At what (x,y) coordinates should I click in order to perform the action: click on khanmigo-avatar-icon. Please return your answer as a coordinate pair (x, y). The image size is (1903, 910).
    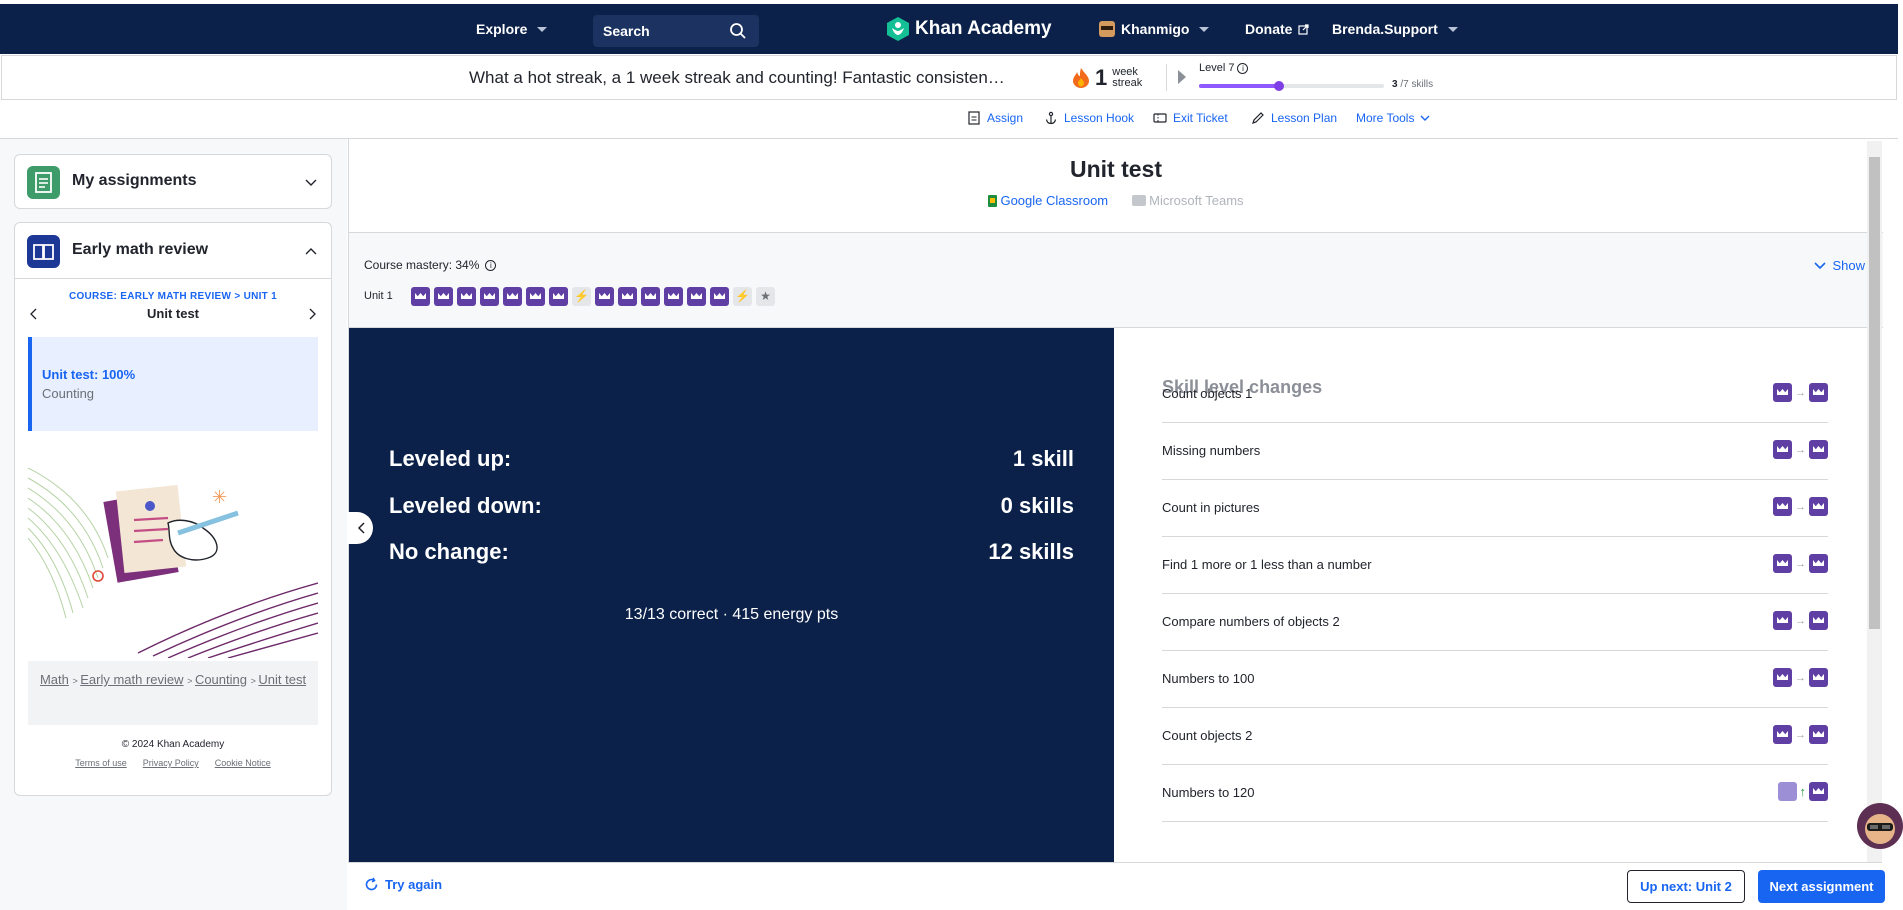
    Looking at the image, I should click on (1880, 829).